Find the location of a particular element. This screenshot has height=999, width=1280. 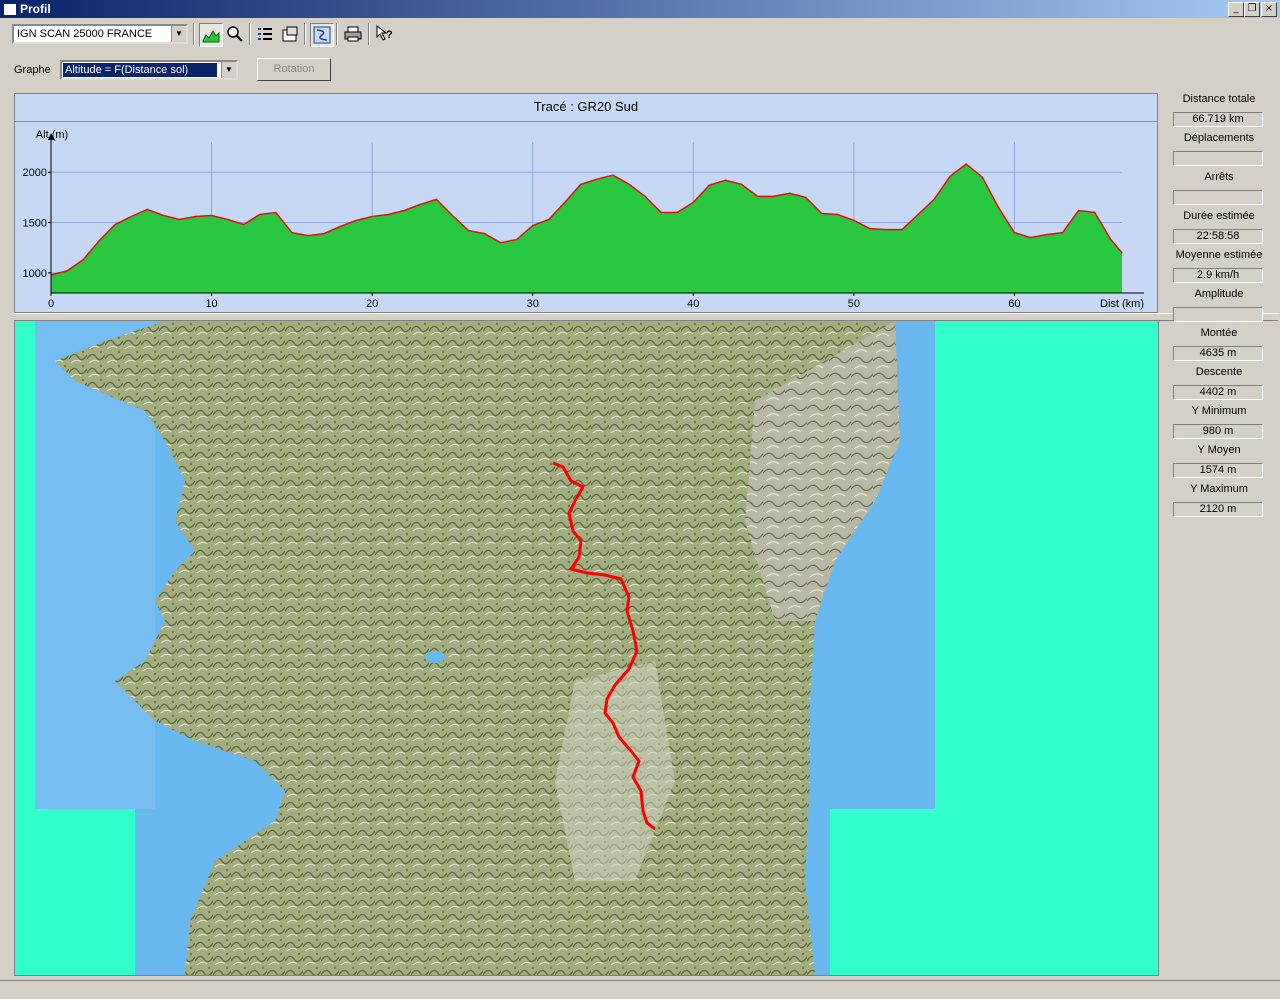

graph-label: Graphe is located at coordinates (32, 70).